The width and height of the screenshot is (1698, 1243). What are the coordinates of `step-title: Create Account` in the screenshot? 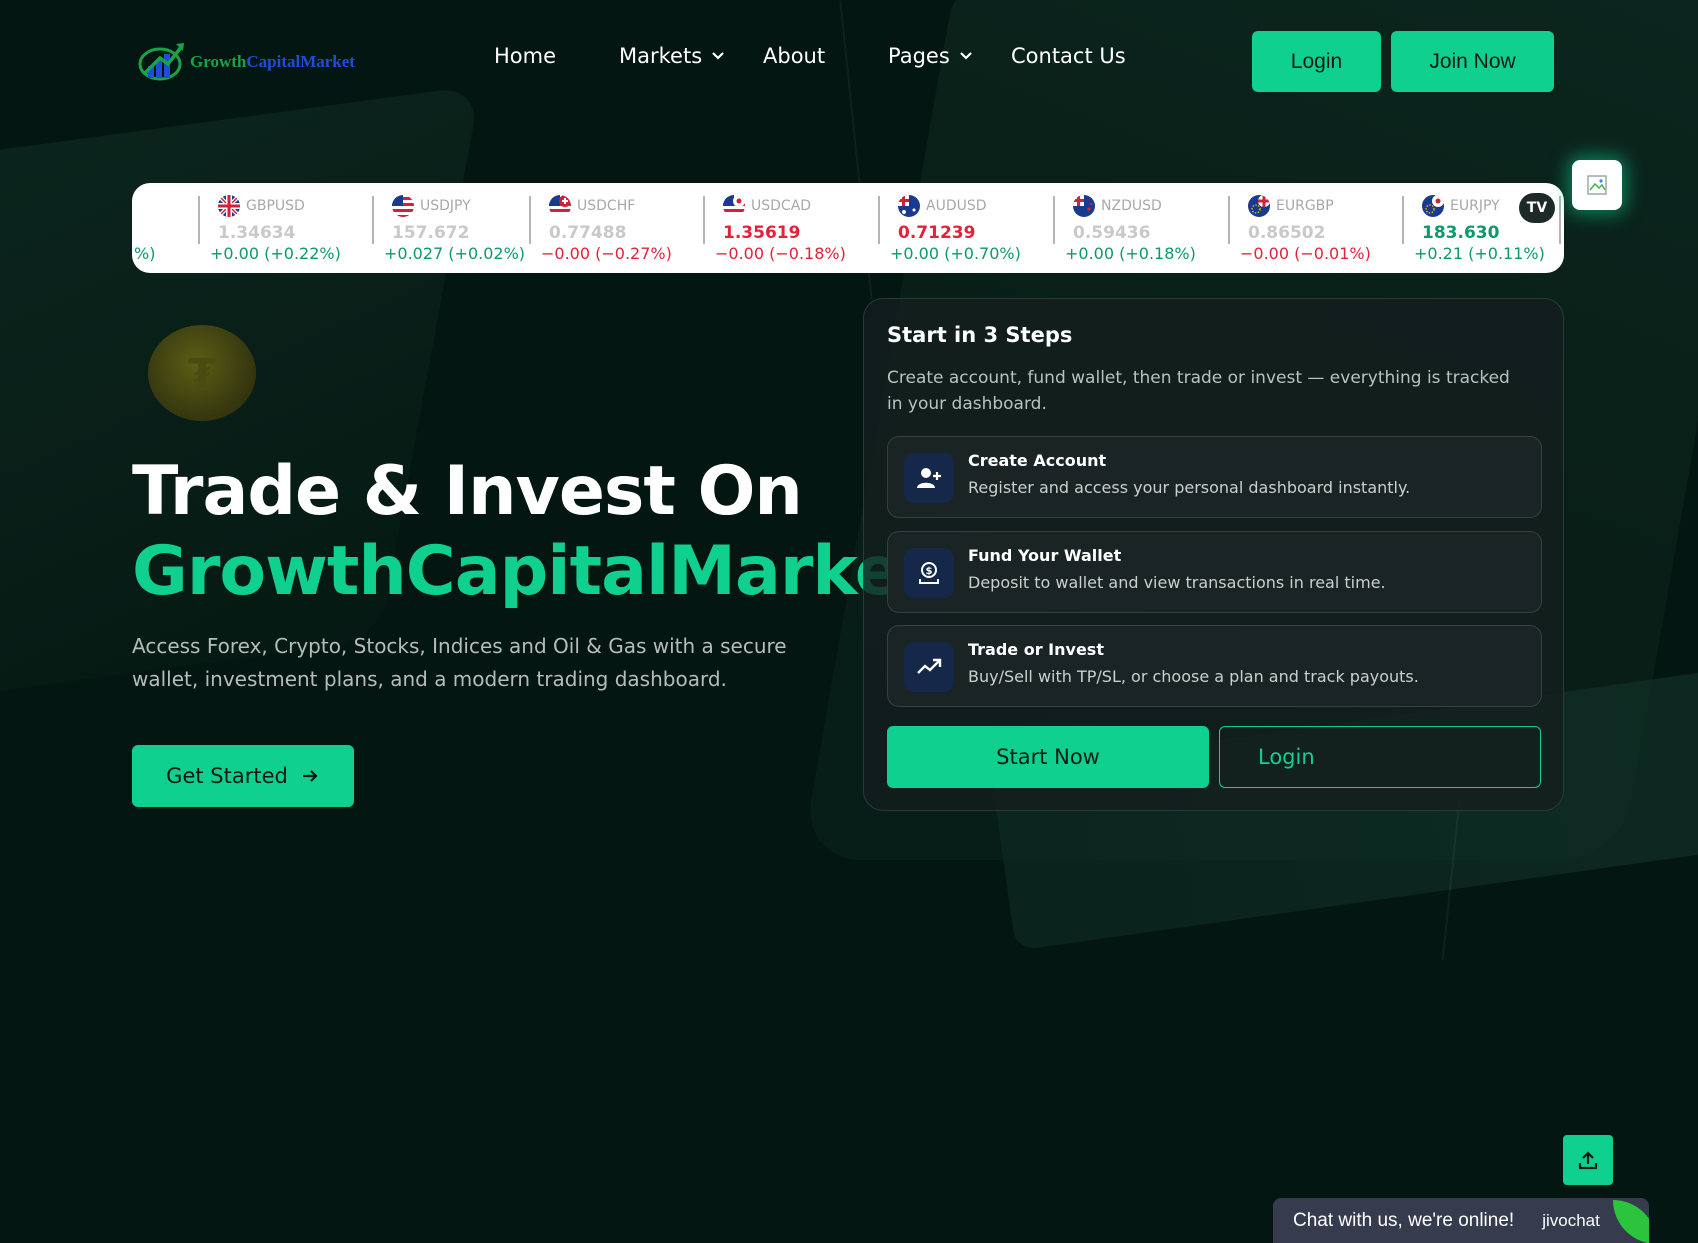 It's located at (1037, 460).